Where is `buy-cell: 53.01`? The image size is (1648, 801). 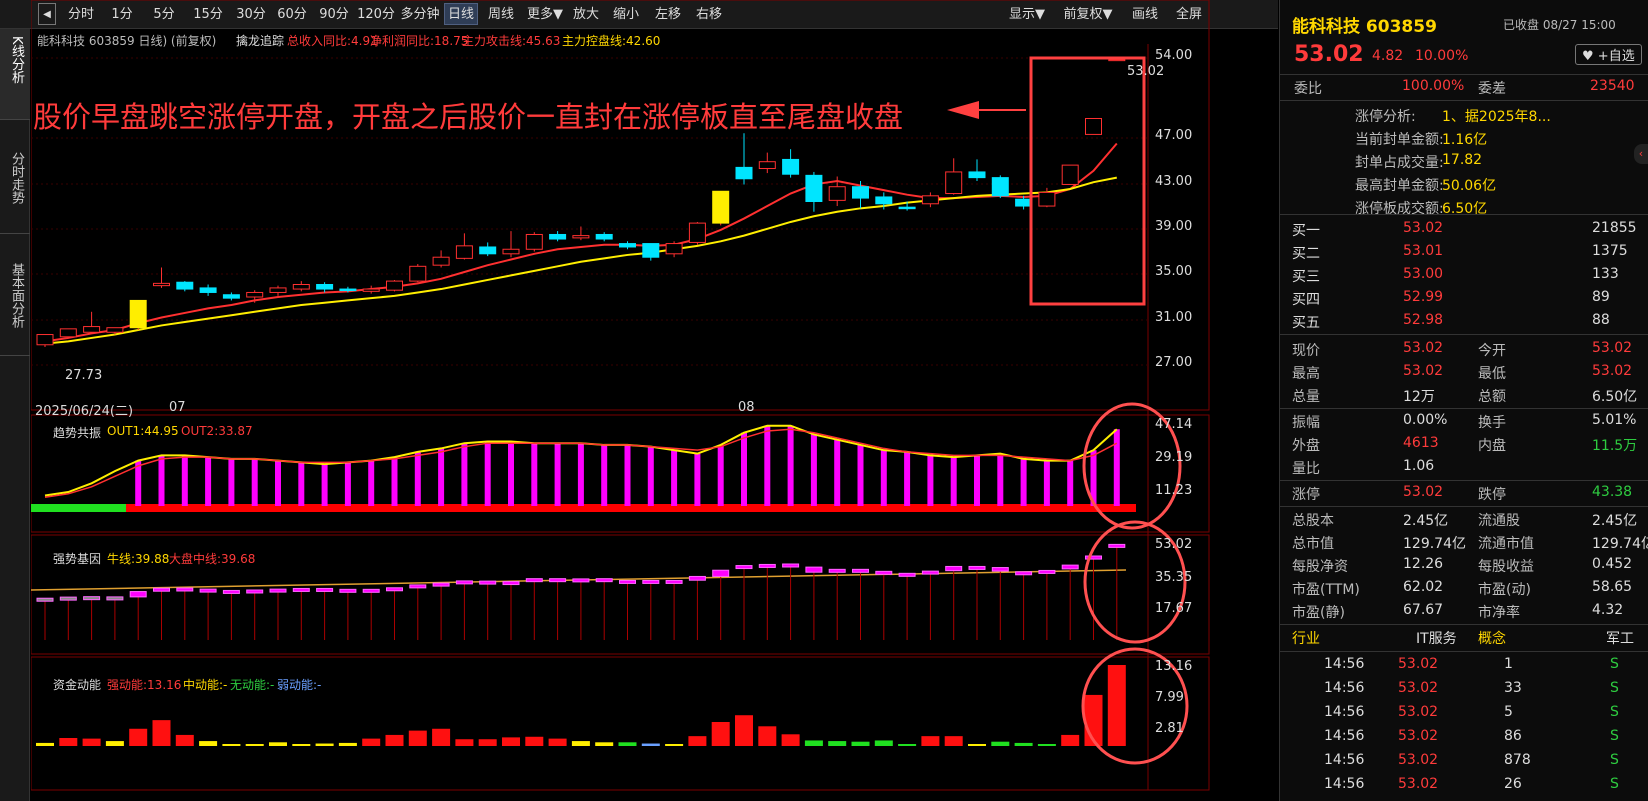 buy-cell: 53.01 is located at coordinates (1423, 251).